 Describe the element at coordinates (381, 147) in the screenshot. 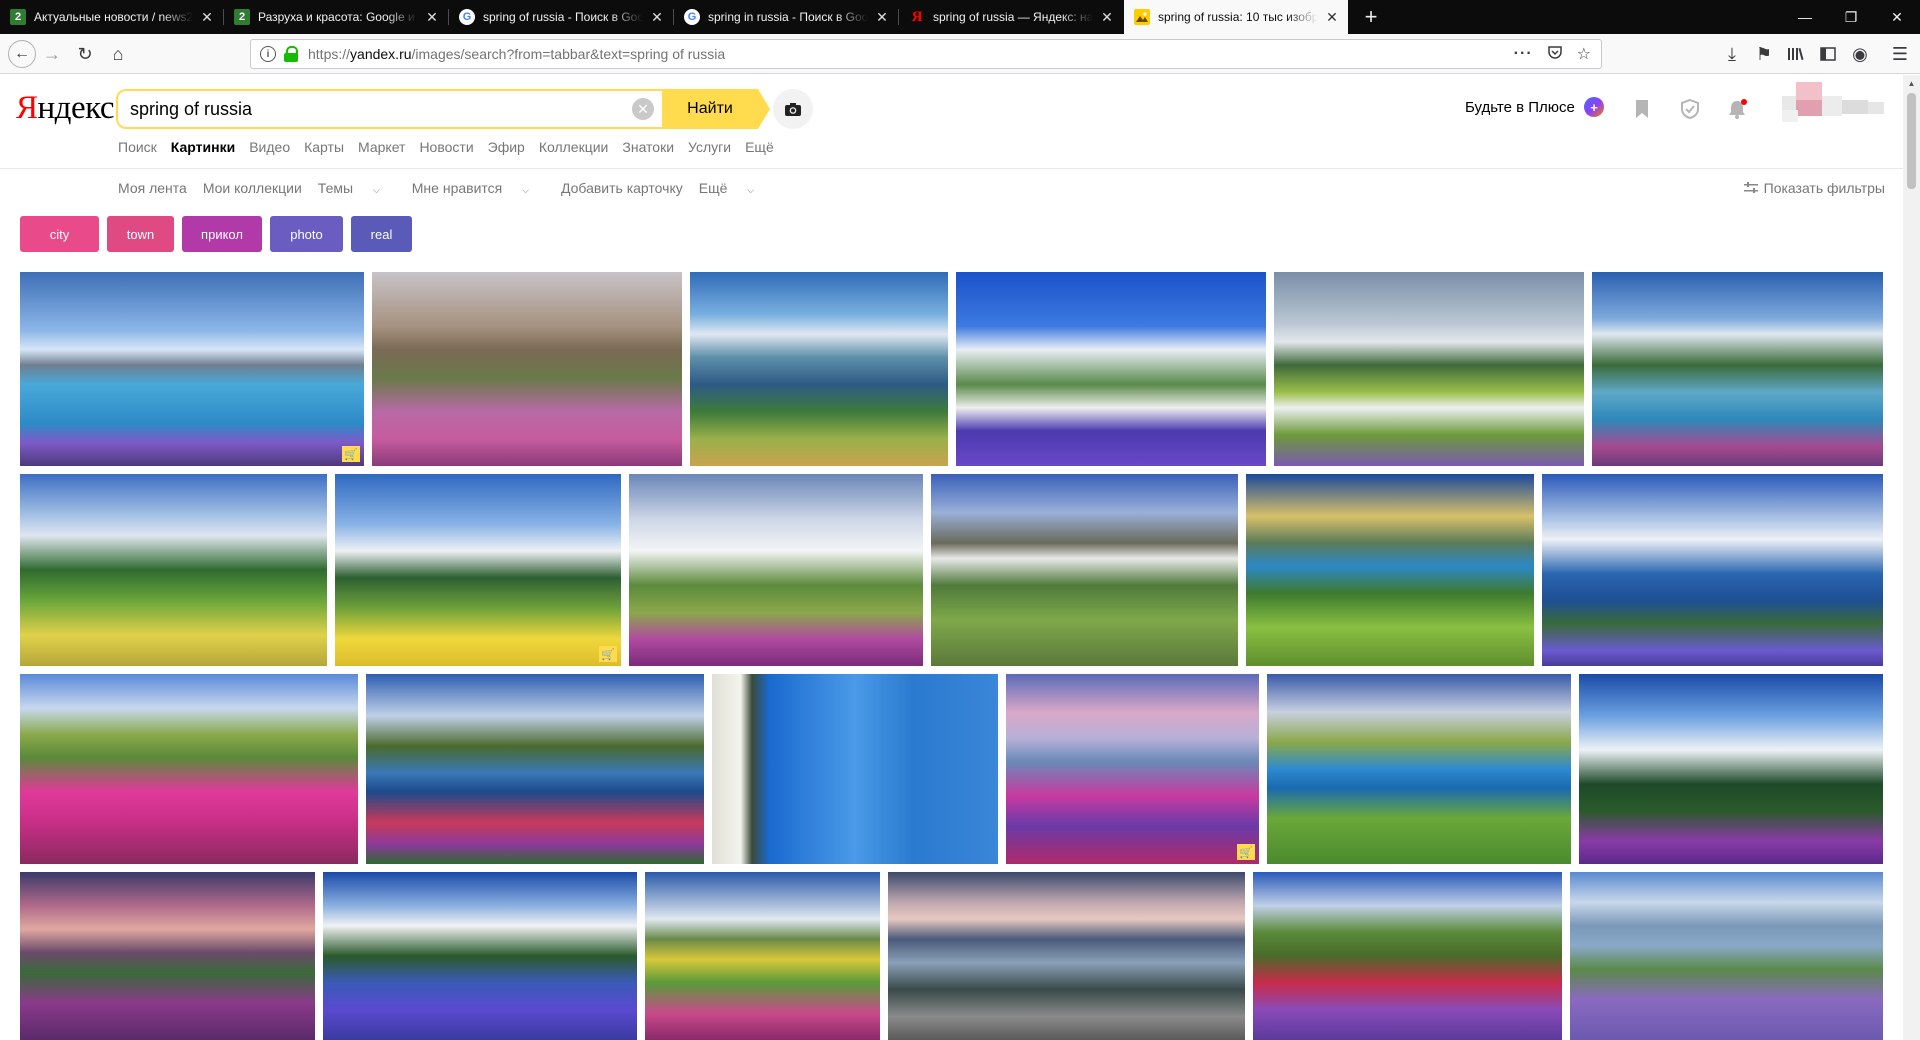

I see `service-market: Маркет` at that location.